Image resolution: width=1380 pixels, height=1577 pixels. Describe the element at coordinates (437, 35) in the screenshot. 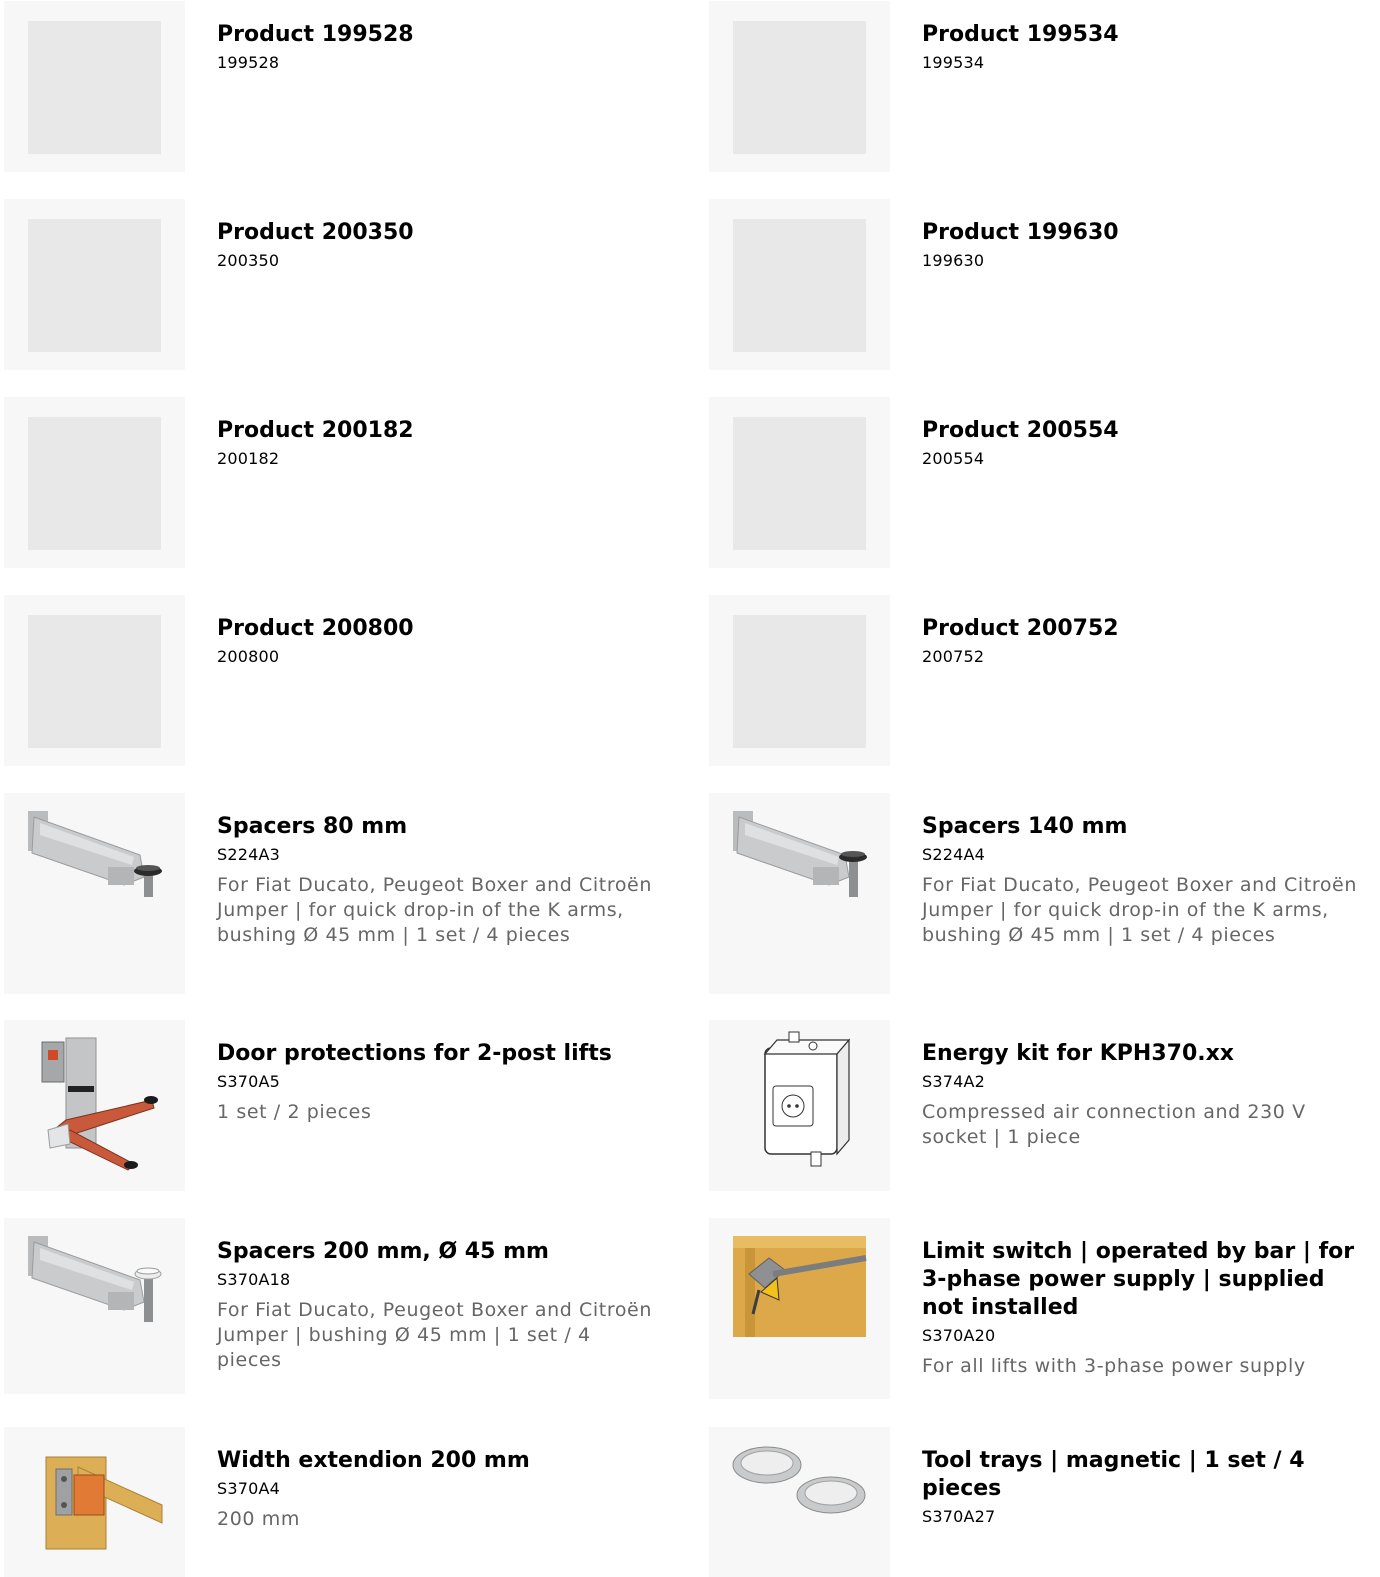

I see `product-title: Product 199528` at that location.